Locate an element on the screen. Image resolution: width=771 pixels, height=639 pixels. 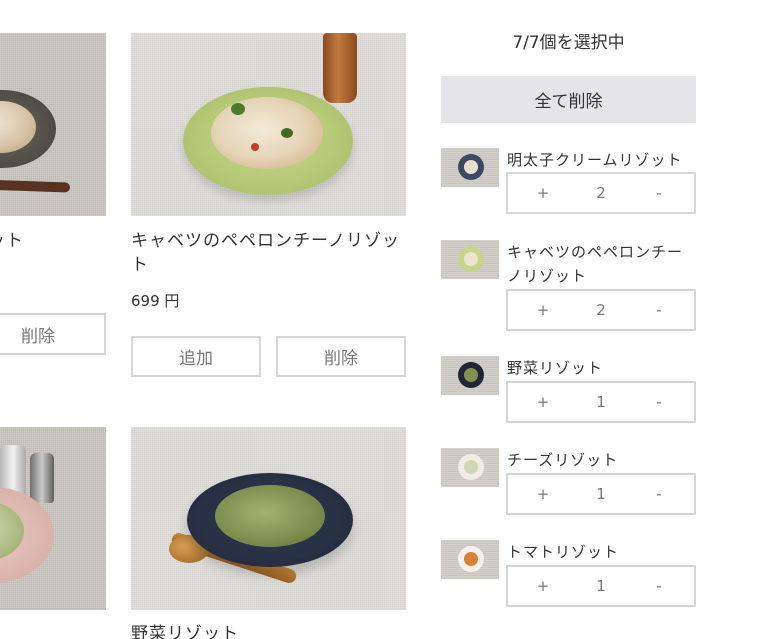
cart-item-name: 野菜リゾット is located at coordinates (555, 368).